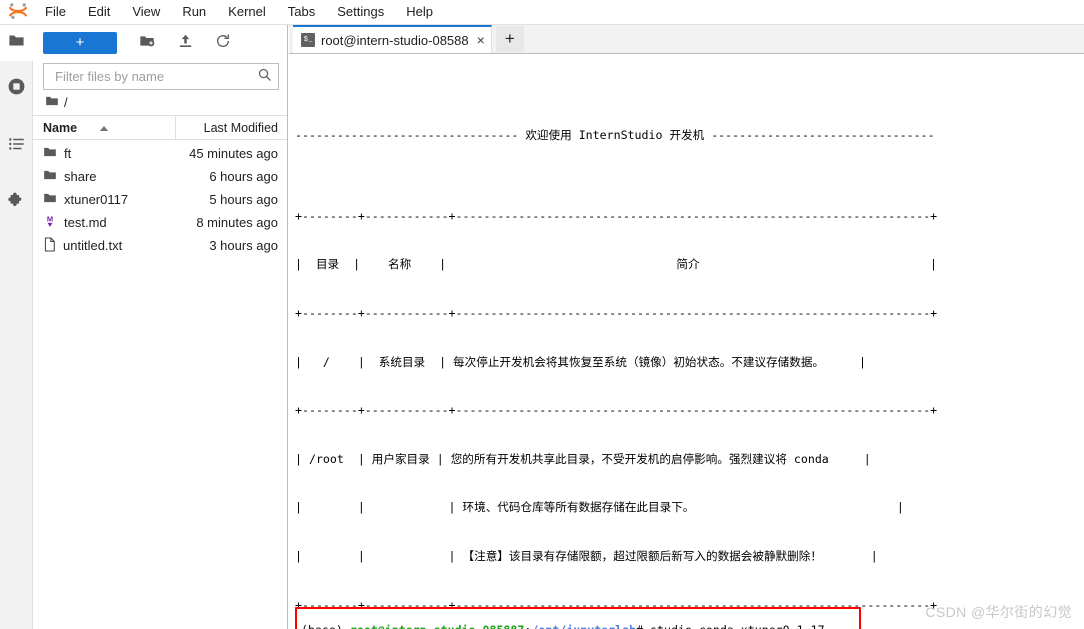 The height and width of the screenshot is (629, 1084). Describe the element at coordinates (237, 222) in the screenshot. I see `file-modified: 8 minutes ago` at that location.